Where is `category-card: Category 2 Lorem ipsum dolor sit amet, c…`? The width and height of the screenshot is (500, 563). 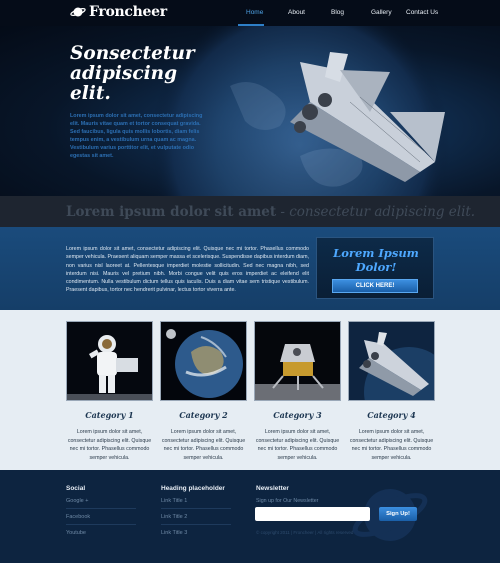 category-card: Category 2 Lorem ipsum dolor sit amet, c… is located at coordinates (203, 391).